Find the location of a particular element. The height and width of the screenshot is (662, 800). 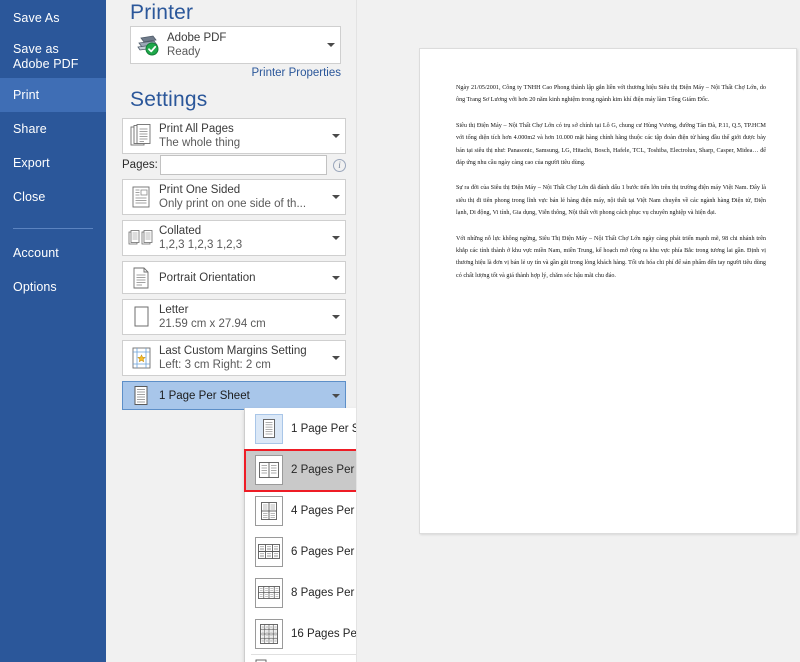

sidebar-item-label: Account is located at coordinates (36, 252).